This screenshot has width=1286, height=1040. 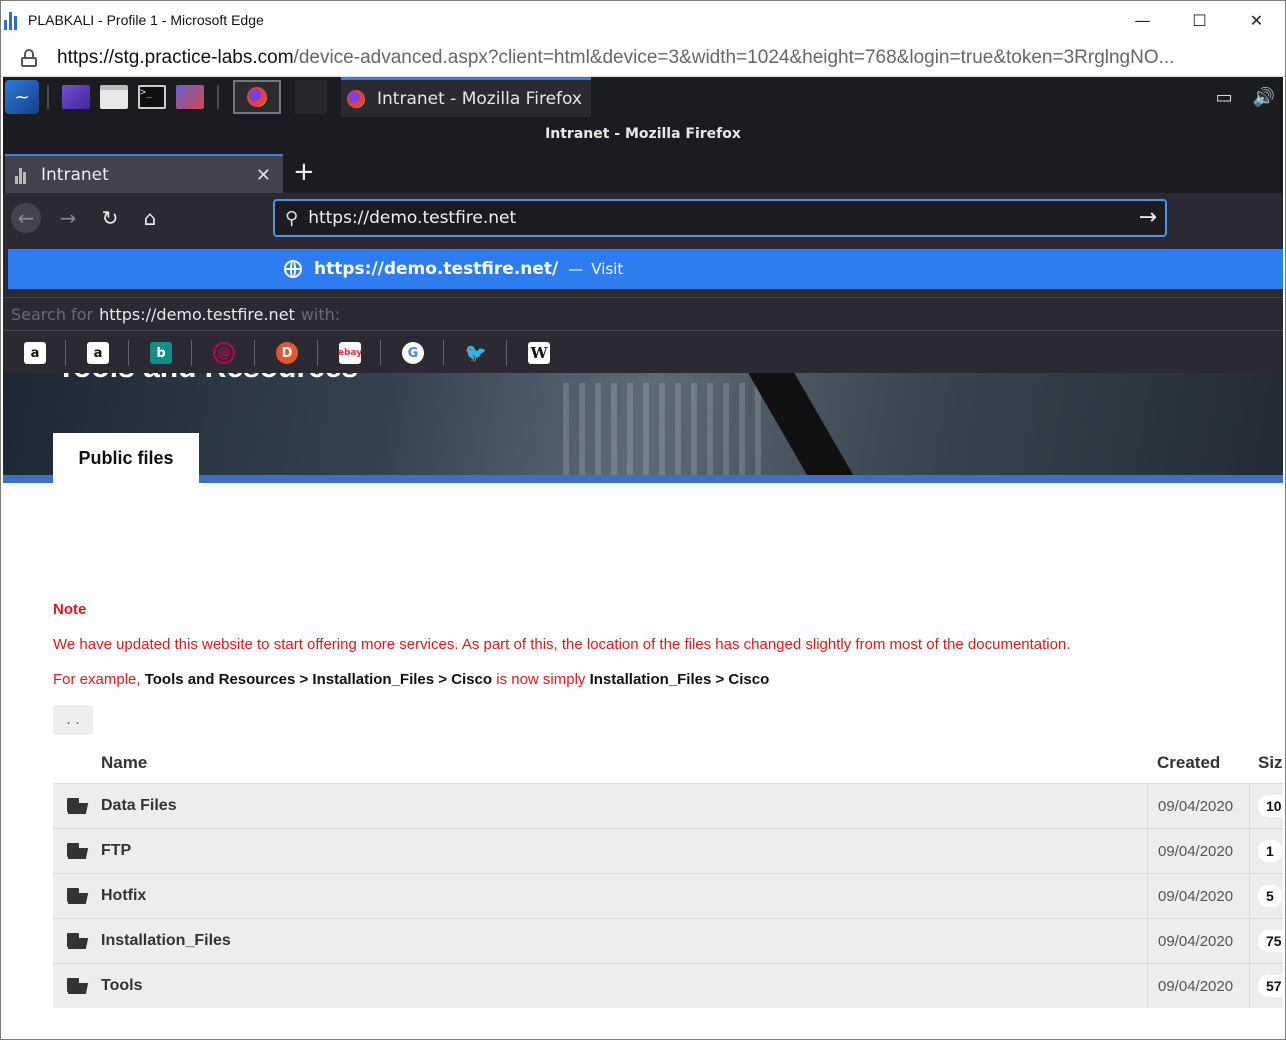 I want to click on wikipedia-icon: W, so click(x=539, y=353).